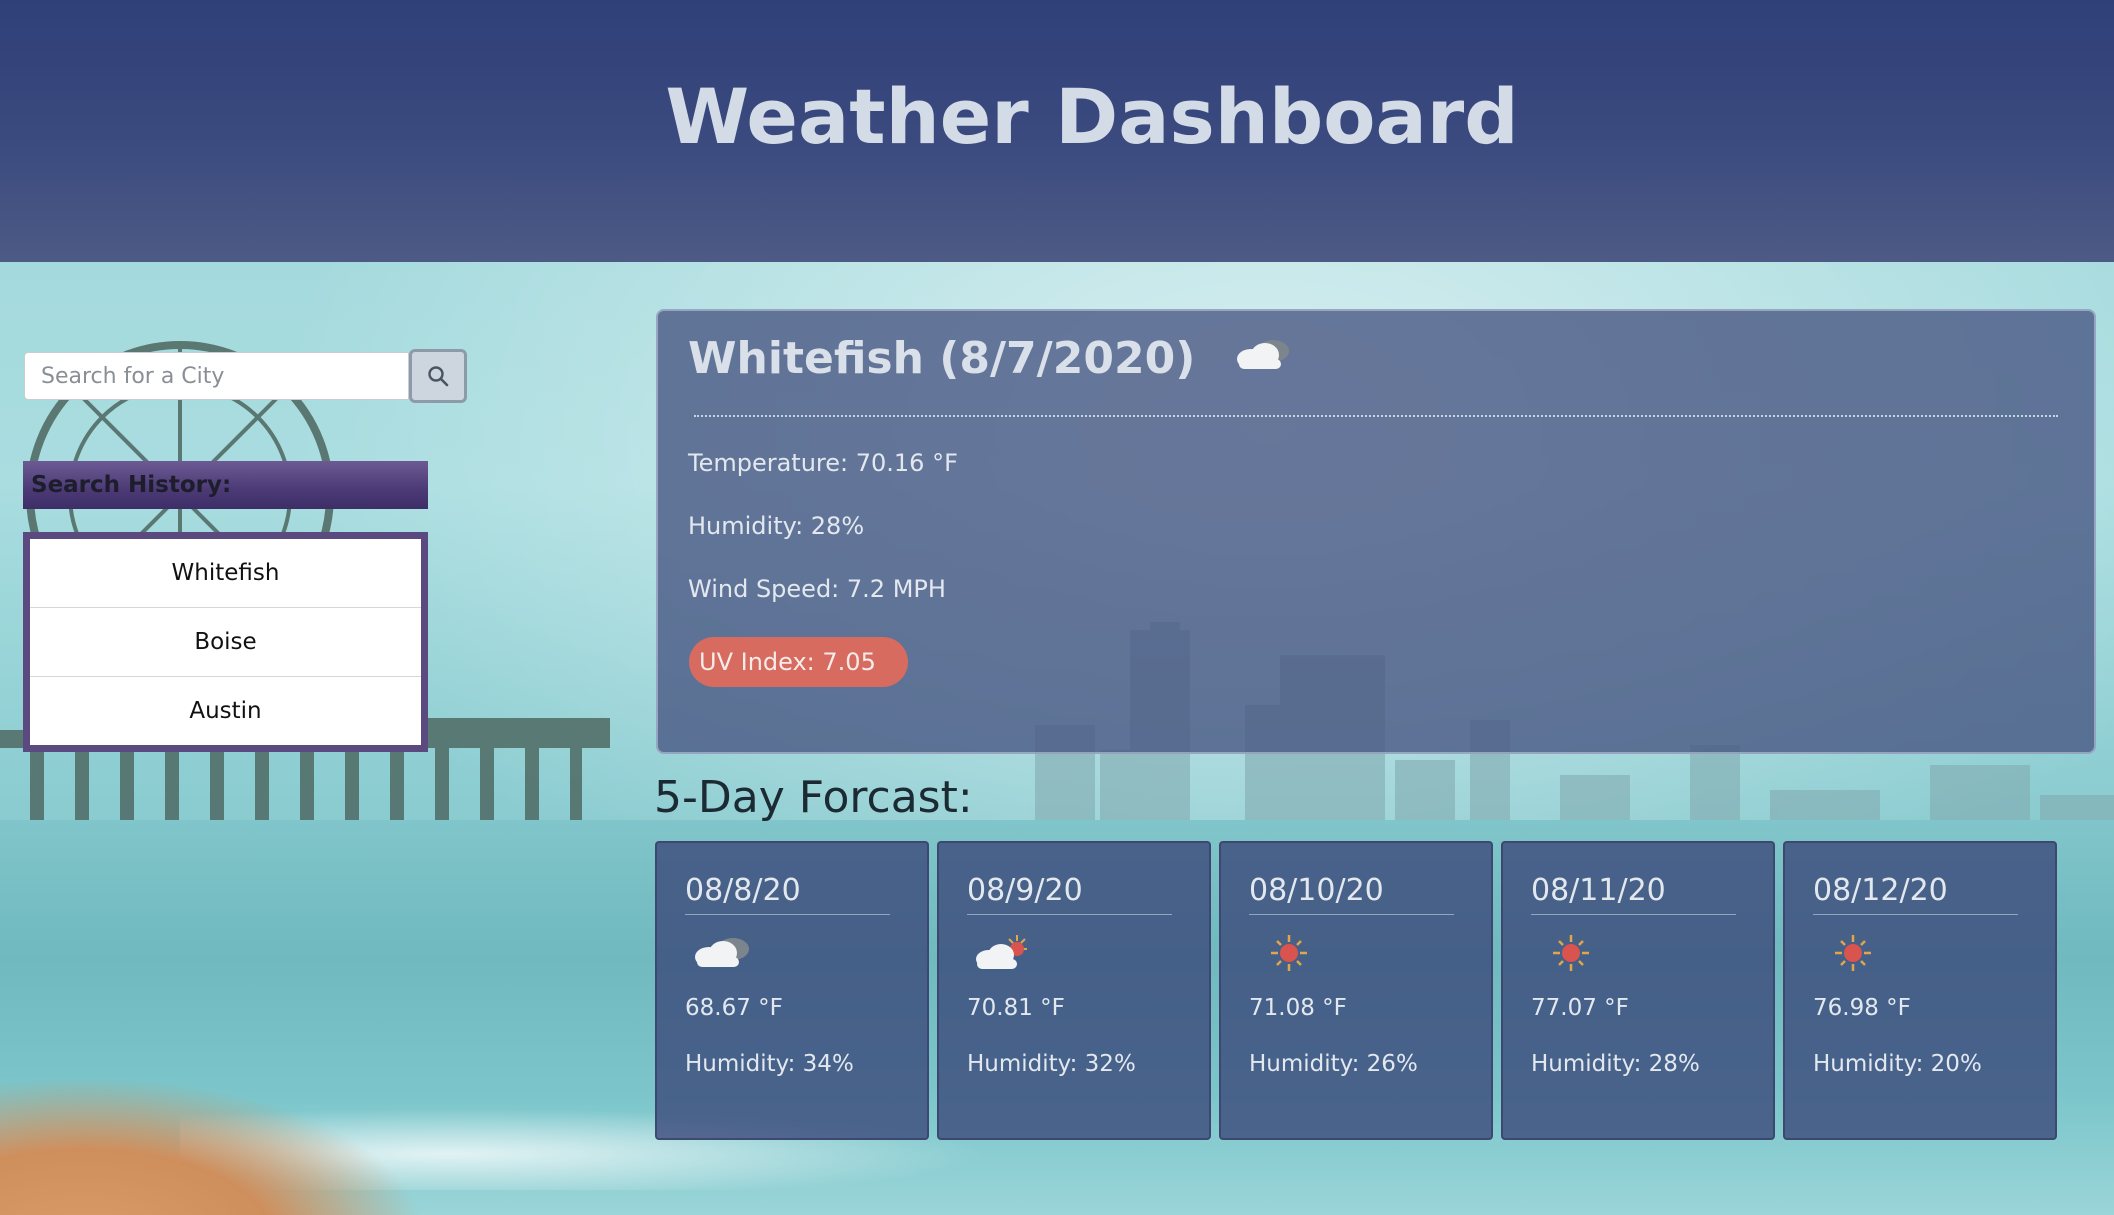 This screenshot has width=2114, height=1215. What do you see at coordinates (1897, 1064) in the screenshot?
I see `forecast-humidity: Humidity: 20%` at bounding box center [1897, 1064].